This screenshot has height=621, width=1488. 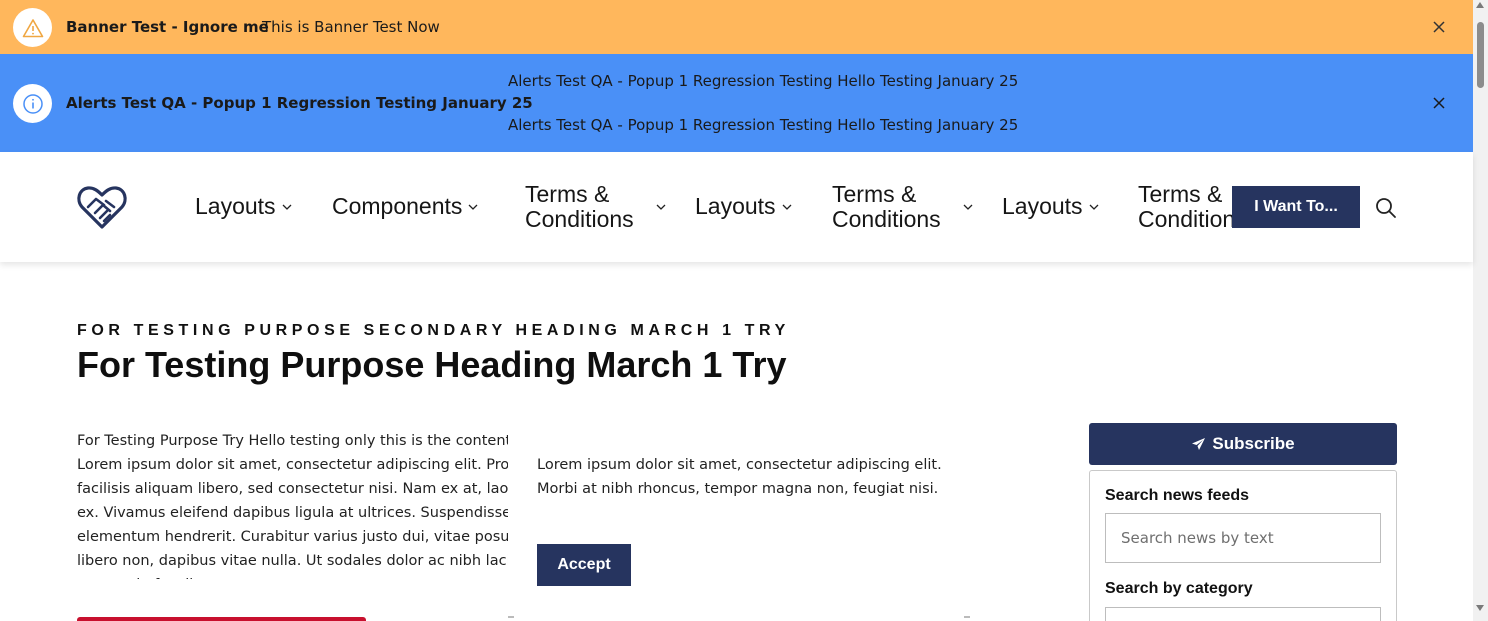 I want to click on scrollbar, so click(x=1480, y=310).